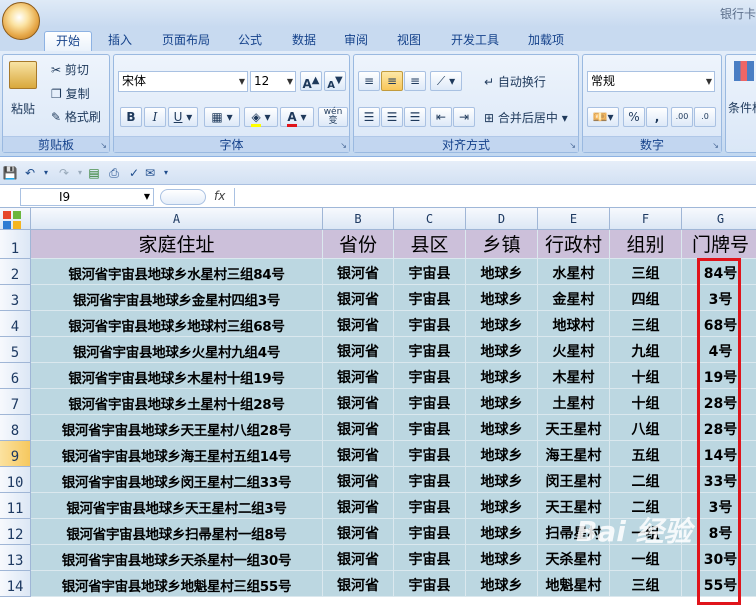 This screenshot has height=606, width=756. Describe the element at coordinates (177, 584) in the screenshot. I see `cell-a14: 银河省宇宙县地球乡地魁星村三组55号` at that location.